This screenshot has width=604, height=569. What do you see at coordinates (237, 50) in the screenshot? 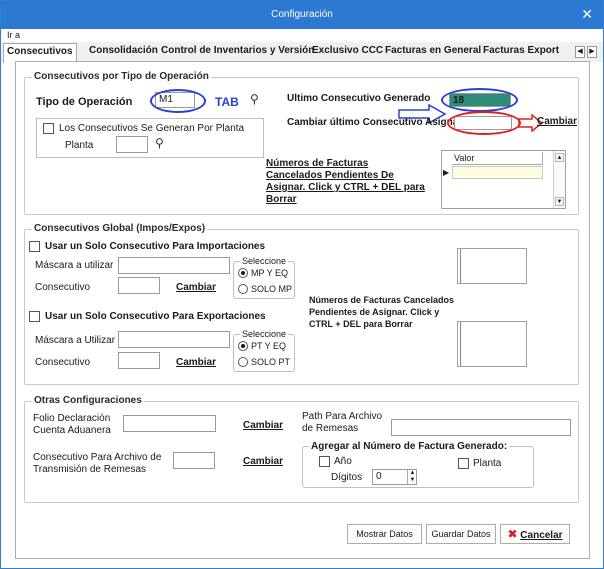
I see `tab-control-inventarios: Control de Inventarios y Versión` at bounding box center [237, 50].